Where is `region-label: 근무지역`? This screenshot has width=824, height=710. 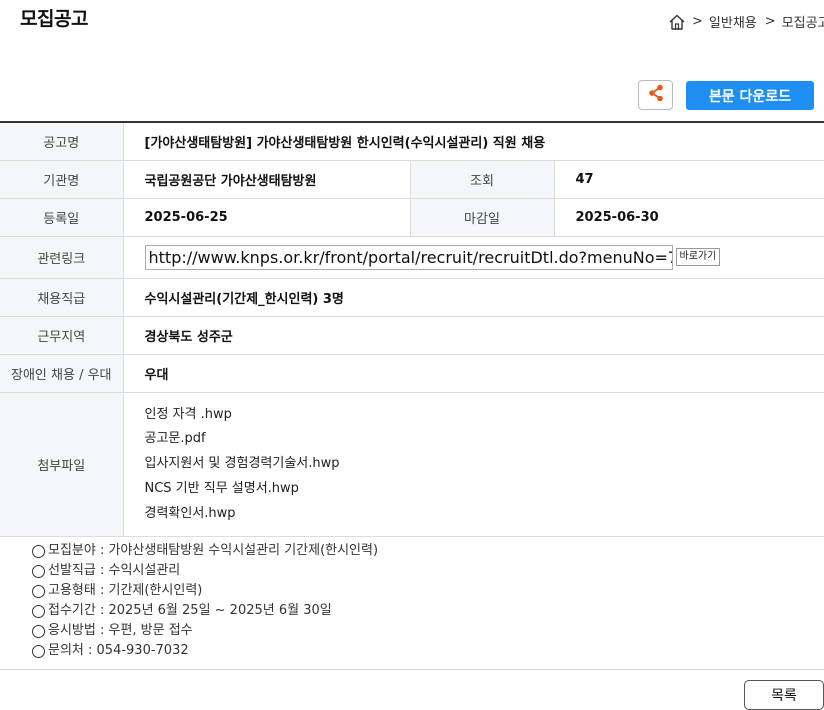 region-label: 근무지역 is located at coordinates (62, 335).